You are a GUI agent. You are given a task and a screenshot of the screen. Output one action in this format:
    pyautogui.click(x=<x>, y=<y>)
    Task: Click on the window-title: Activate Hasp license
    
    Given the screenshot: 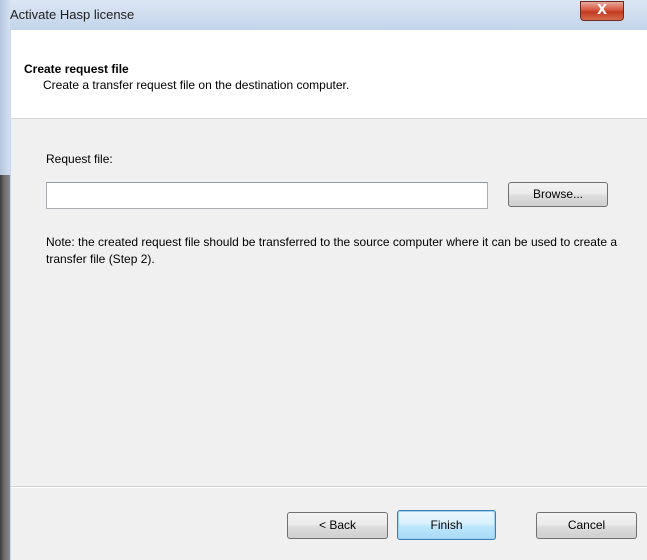 What is the action you would take?
    pyautogui.click(x=72, y=14)
    